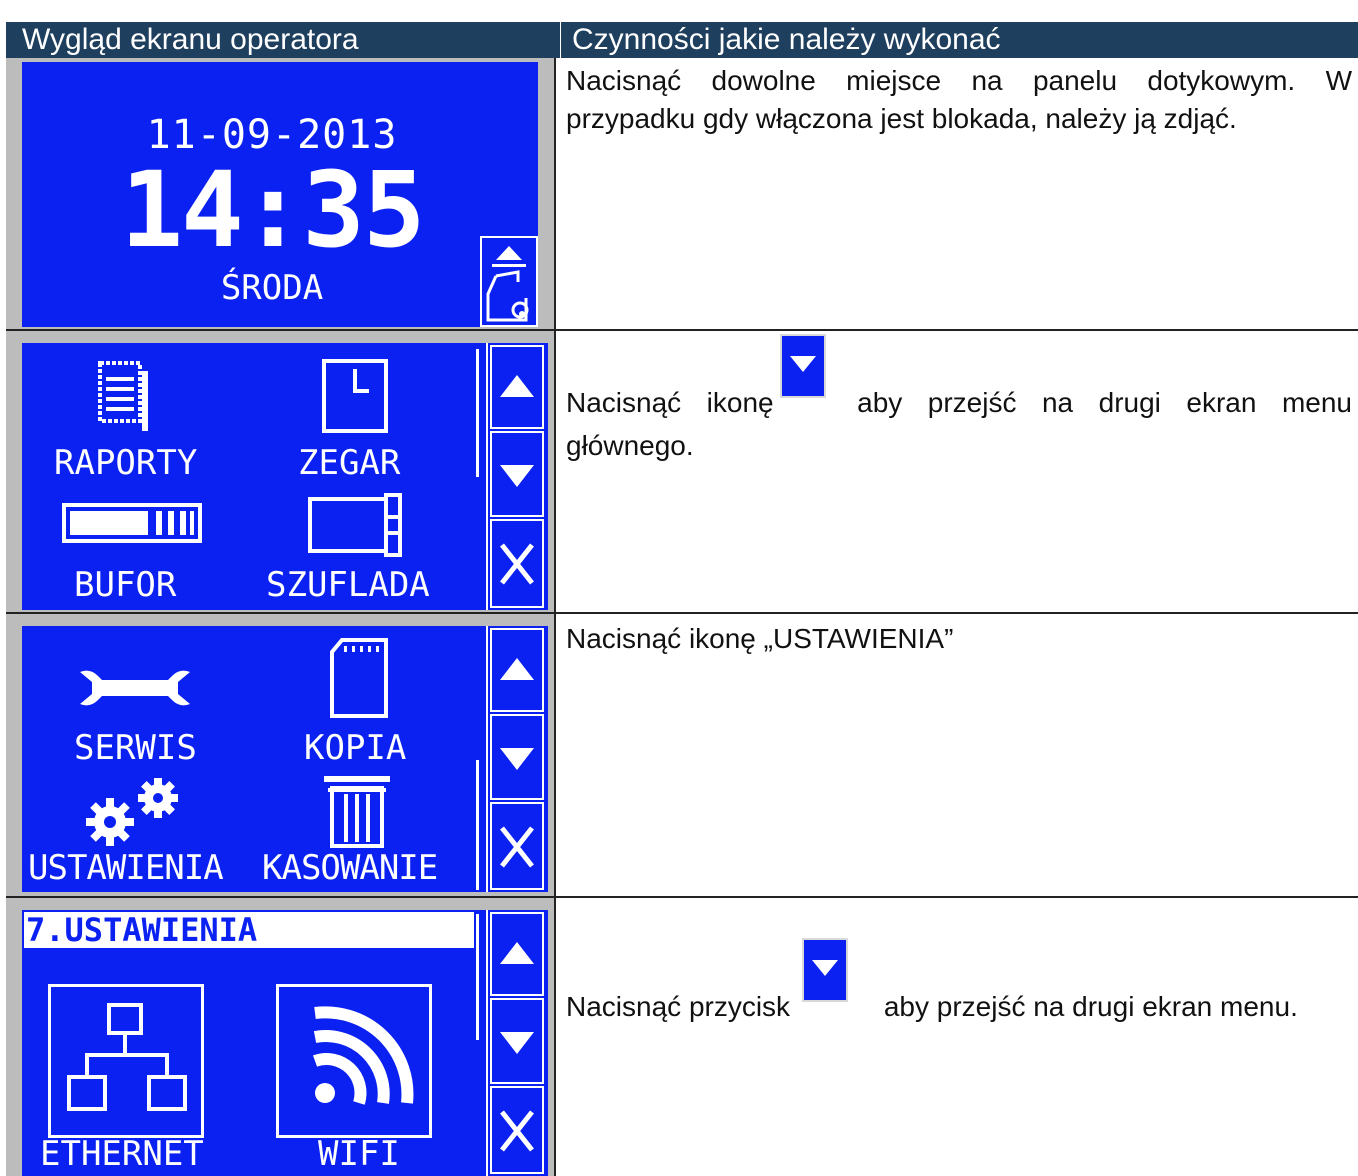 The width and height of the screenshot is (1358, 1176). Describe the element at coordinates (135, 748) in the screenshot. I see `menu-item-serwis: SERWIS` at that location.